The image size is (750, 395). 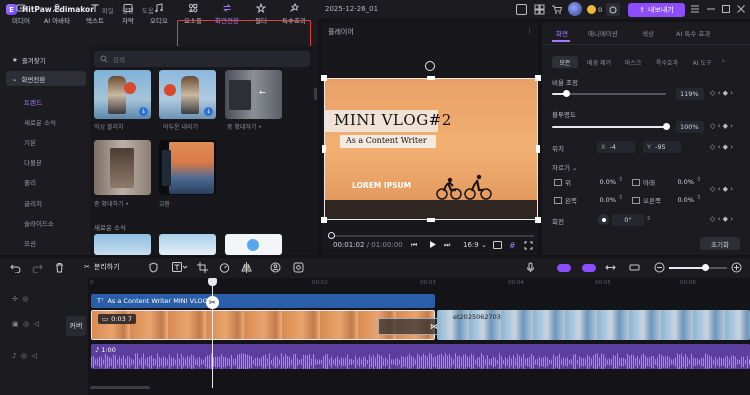 What do you see at coordinates (33, 162) in the screenshot?
I see `sidebar-sub-4: 다몰본` at bounding box center [33, 162].